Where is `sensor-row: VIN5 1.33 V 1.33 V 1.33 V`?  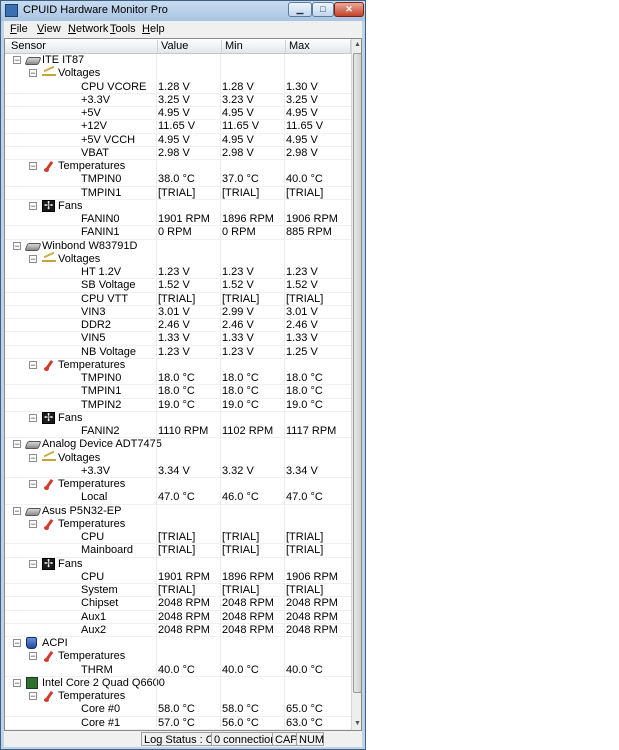 sensor-row: VIN5 1.33 V 1.33 V 1.33 V is located at coordinates (178, 339).